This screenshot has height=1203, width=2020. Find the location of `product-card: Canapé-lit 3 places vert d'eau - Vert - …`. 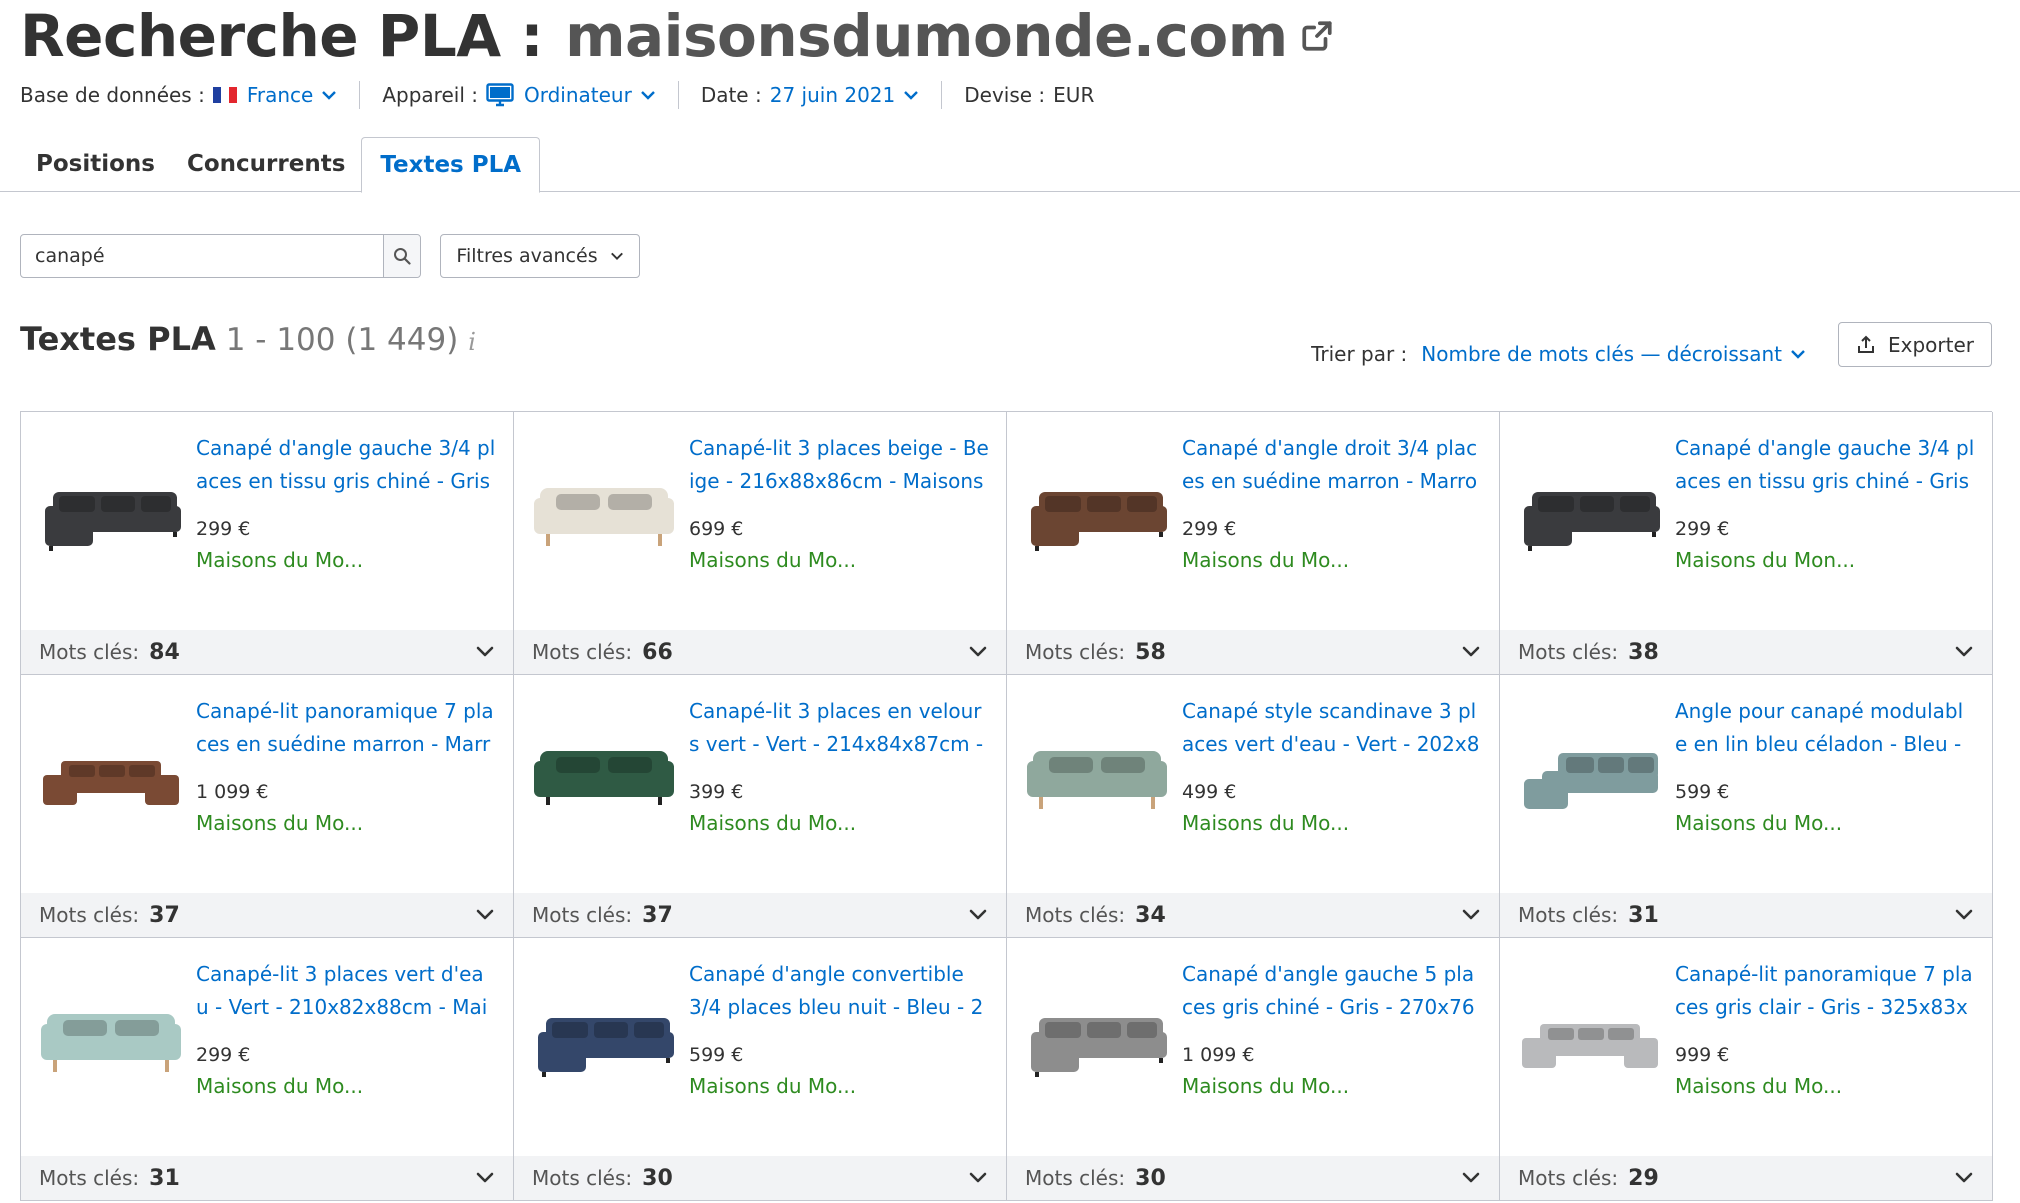

product-card: Canapé-lit 3 places vert d'eau - Vert - … is located at coordinates (267, 1069).